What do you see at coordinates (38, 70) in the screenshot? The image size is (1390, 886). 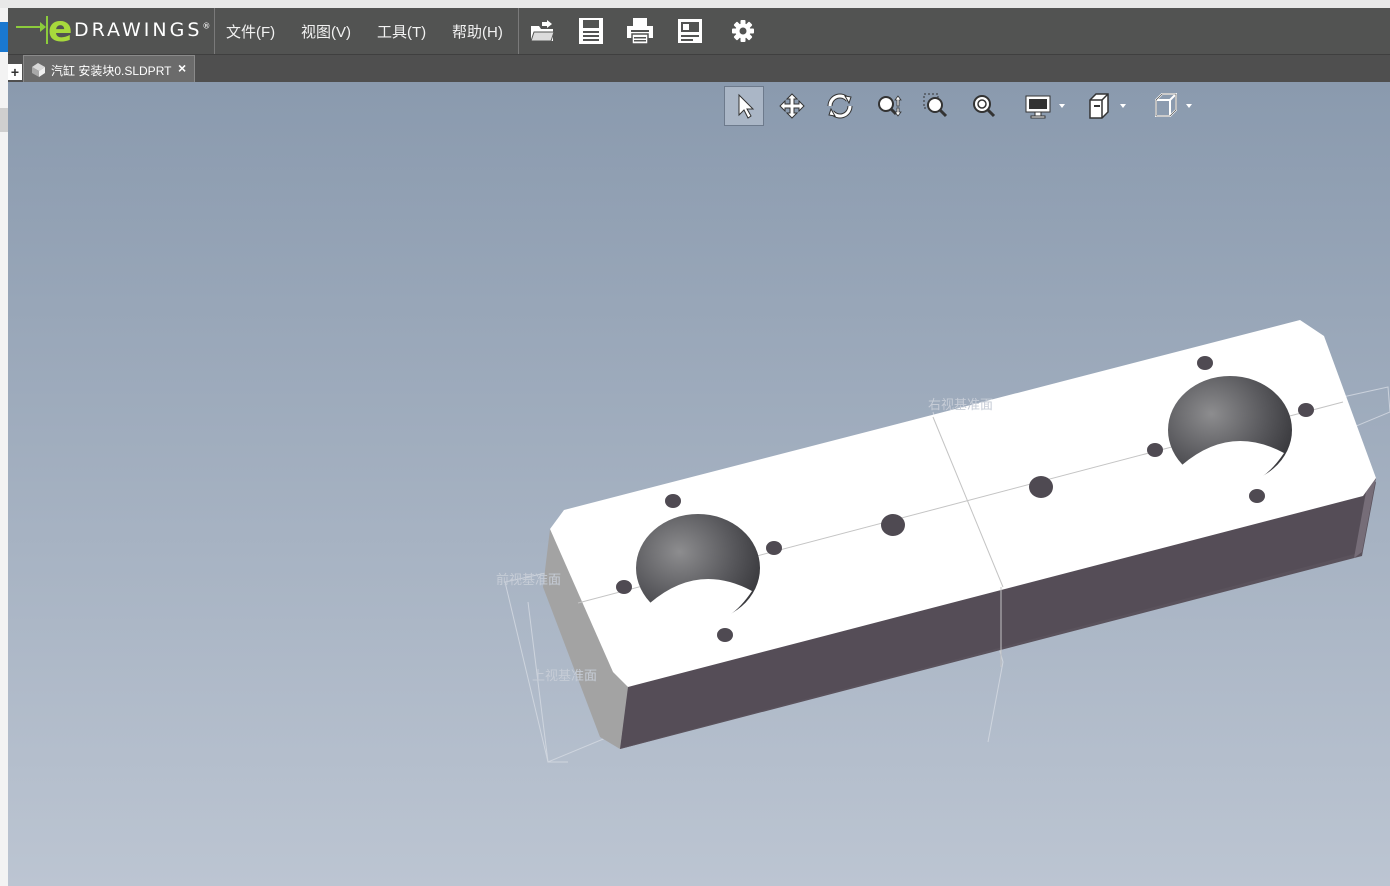 I see `part-icon` at bounding box center [38, 70].